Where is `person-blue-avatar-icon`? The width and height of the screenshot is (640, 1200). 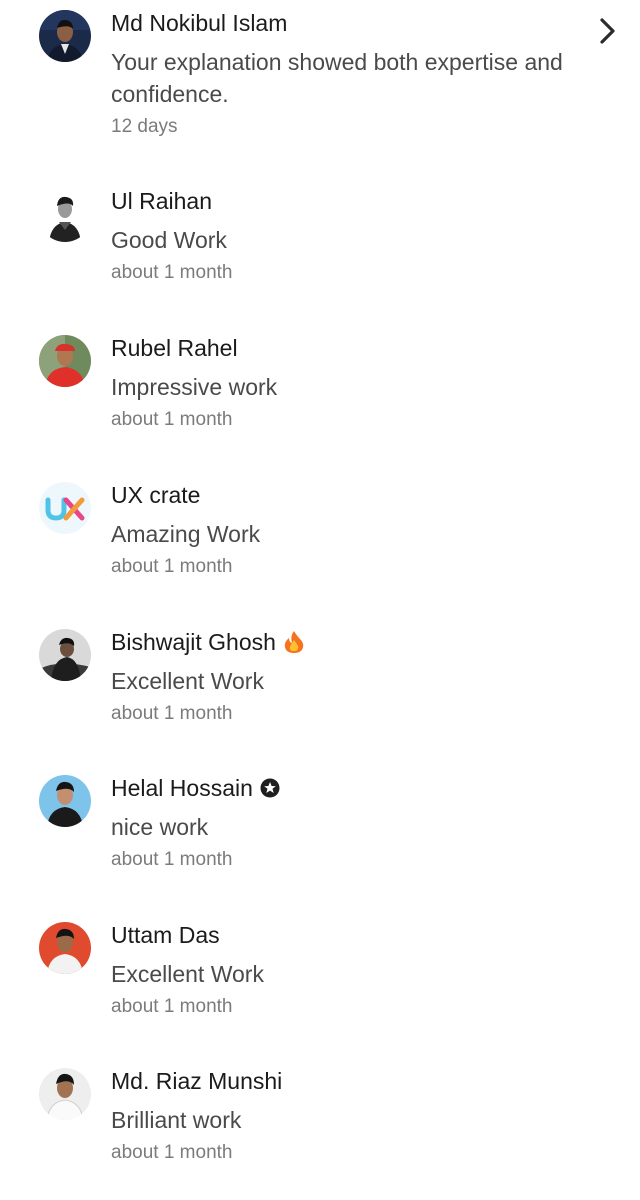
person-blue-avatar-icon is located at coordinates (65, 801).